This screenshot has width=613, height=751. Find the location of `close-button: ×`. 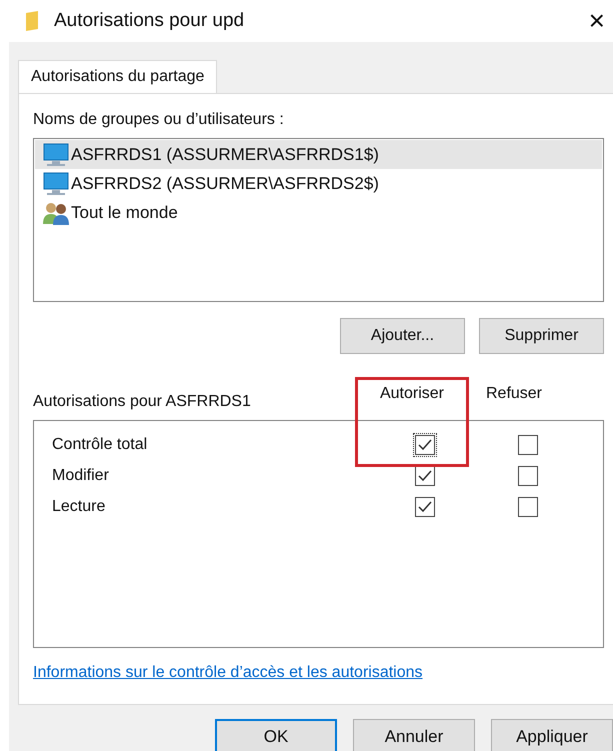

close-button: × is located at coordinates (596, 21).